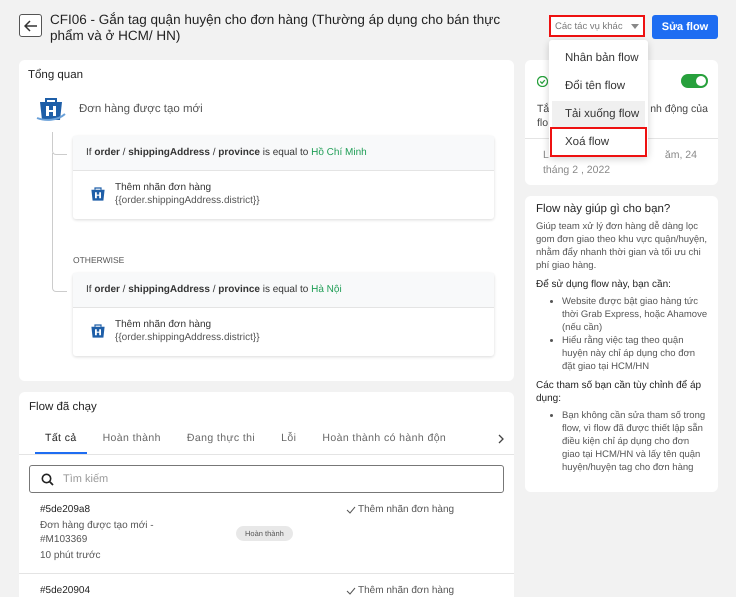  I want to click on search-field: Tìm kiếm, so click(266, 479).